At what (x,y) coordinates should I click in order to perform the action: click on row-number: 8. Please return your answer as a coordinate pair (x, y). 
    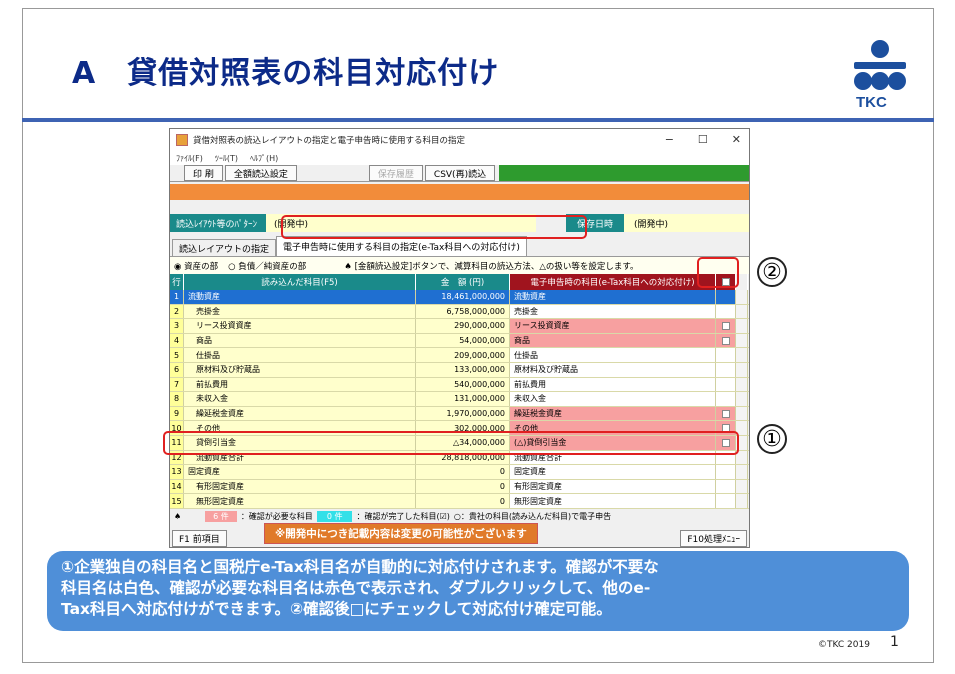
    Looking at the image, I should click on (177, 399).